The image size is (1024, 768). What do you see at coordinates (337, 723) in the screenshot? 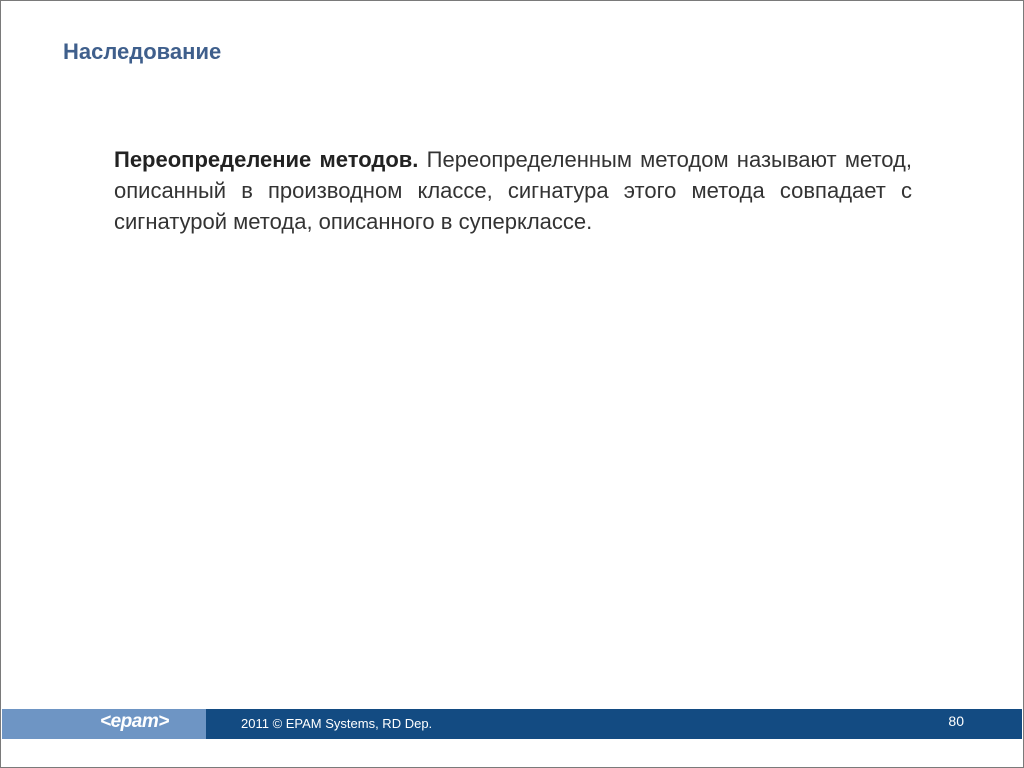
I see `footer-copyright: 2011 © EPAM Systems, RD Dep.` at bounding box center [337, 723].